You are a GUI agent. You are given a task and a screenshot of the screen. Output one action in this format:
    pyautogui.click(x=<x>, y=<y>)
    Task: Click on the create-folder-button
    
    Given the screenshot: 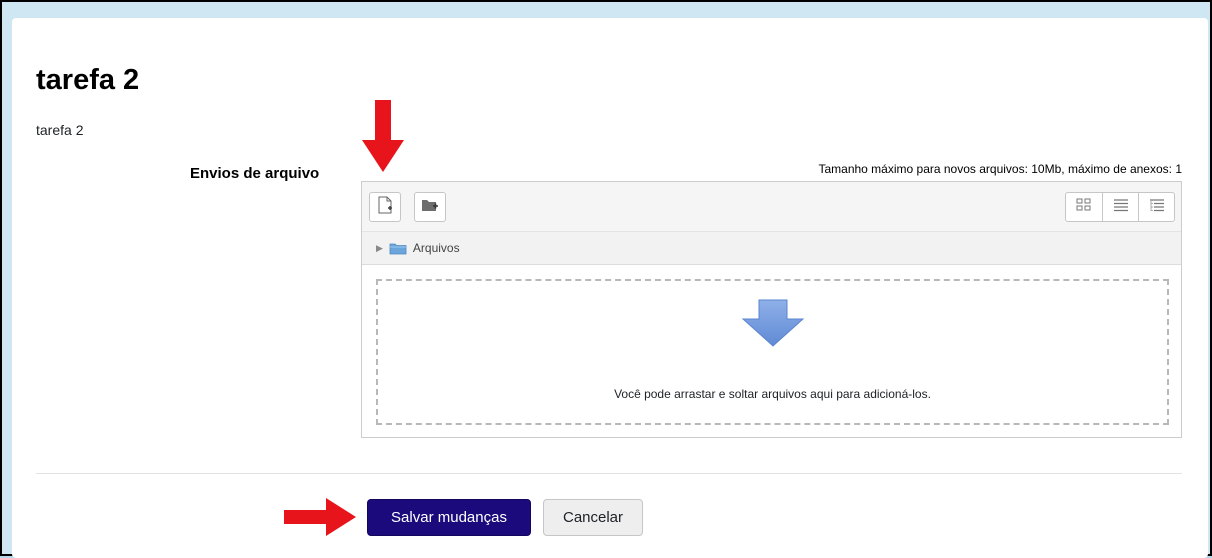 What is the action you would take?
    pyautogui.click(x=430, y=207)
    